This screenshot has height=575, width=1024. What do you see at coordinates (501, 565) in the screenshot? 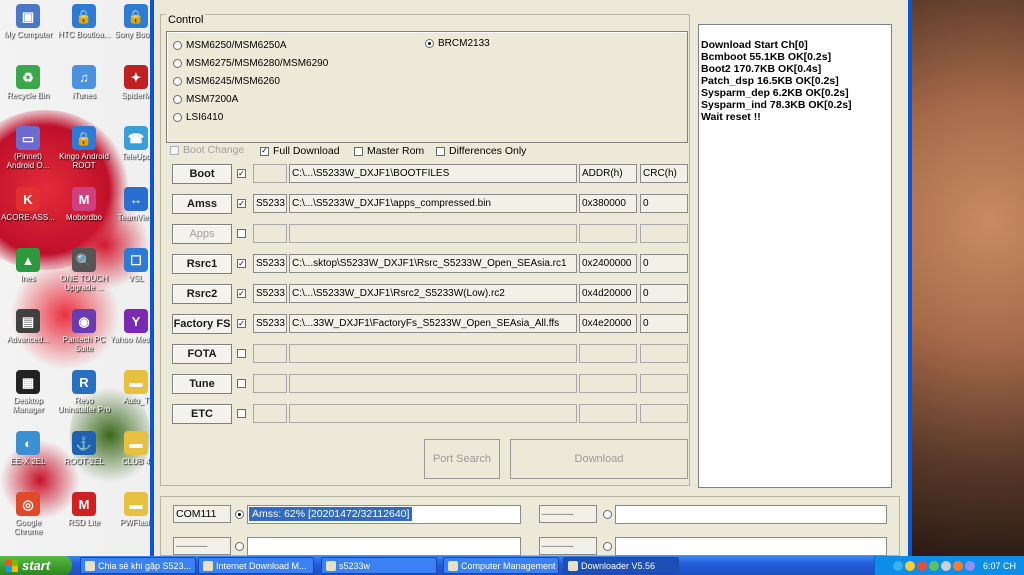
I see `taskbar-item: Computer Management` at bounding box center [501, 565].